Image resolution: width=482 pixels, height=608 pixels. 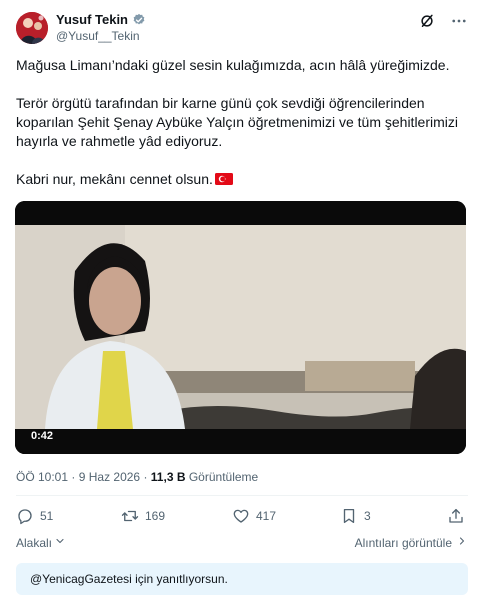 I want to click on views-count: 11,3 B, so click(x=168, y=477).